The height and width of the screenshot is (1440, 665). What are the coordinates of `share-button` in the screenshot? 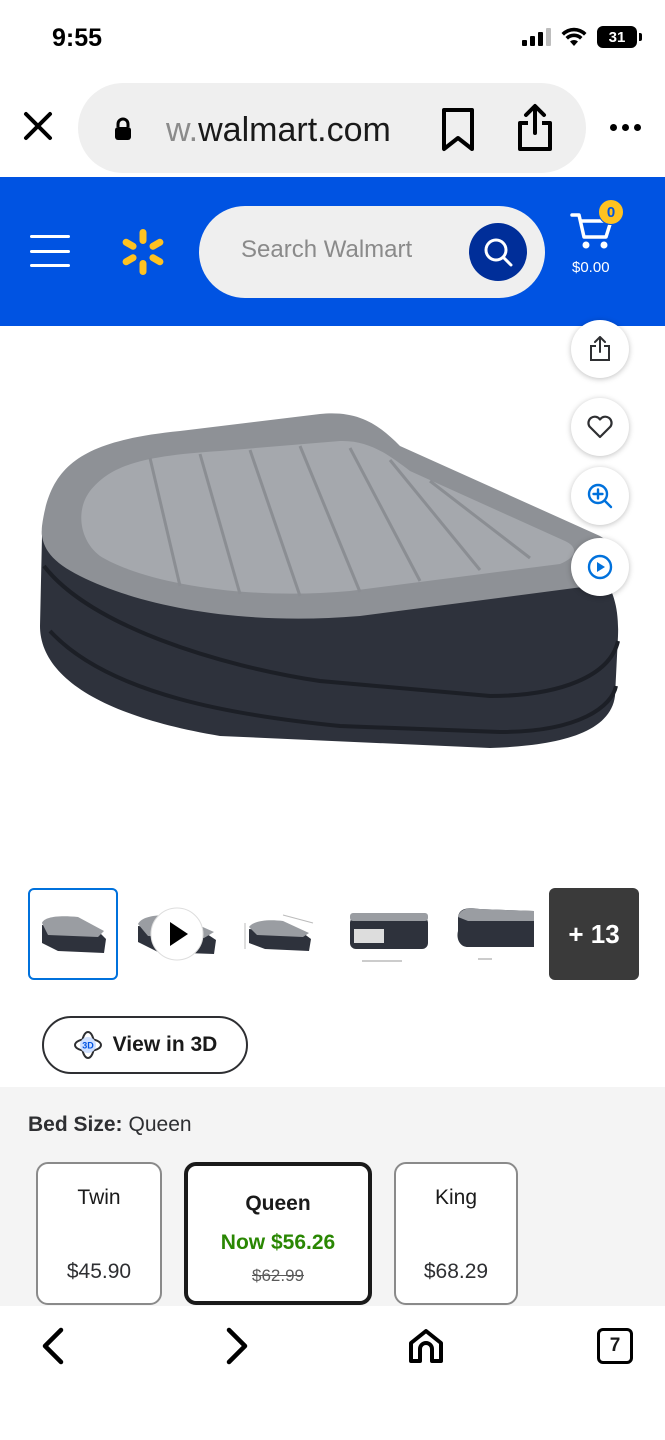 It's located at (535, 130).